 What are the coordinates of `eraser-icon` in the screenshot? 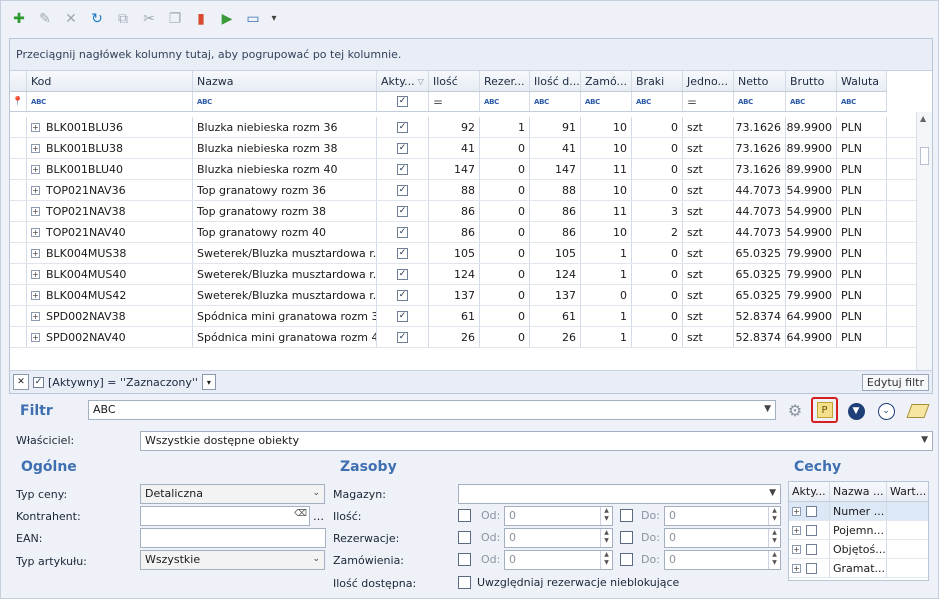 It's located at (918, 411).